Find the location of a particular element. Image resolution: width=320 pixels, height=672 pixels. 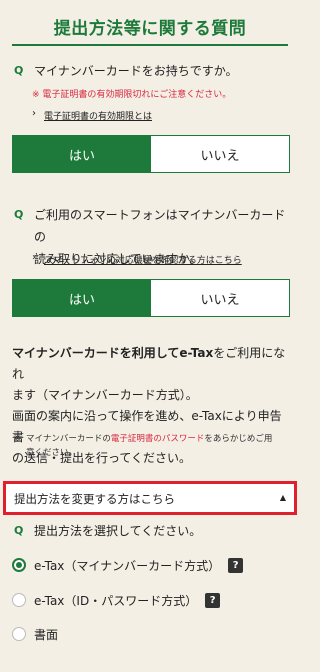

option-etax-mynumber: e-Tax（マイナンバーカード方式） ? is located at coordinates (128, 565).